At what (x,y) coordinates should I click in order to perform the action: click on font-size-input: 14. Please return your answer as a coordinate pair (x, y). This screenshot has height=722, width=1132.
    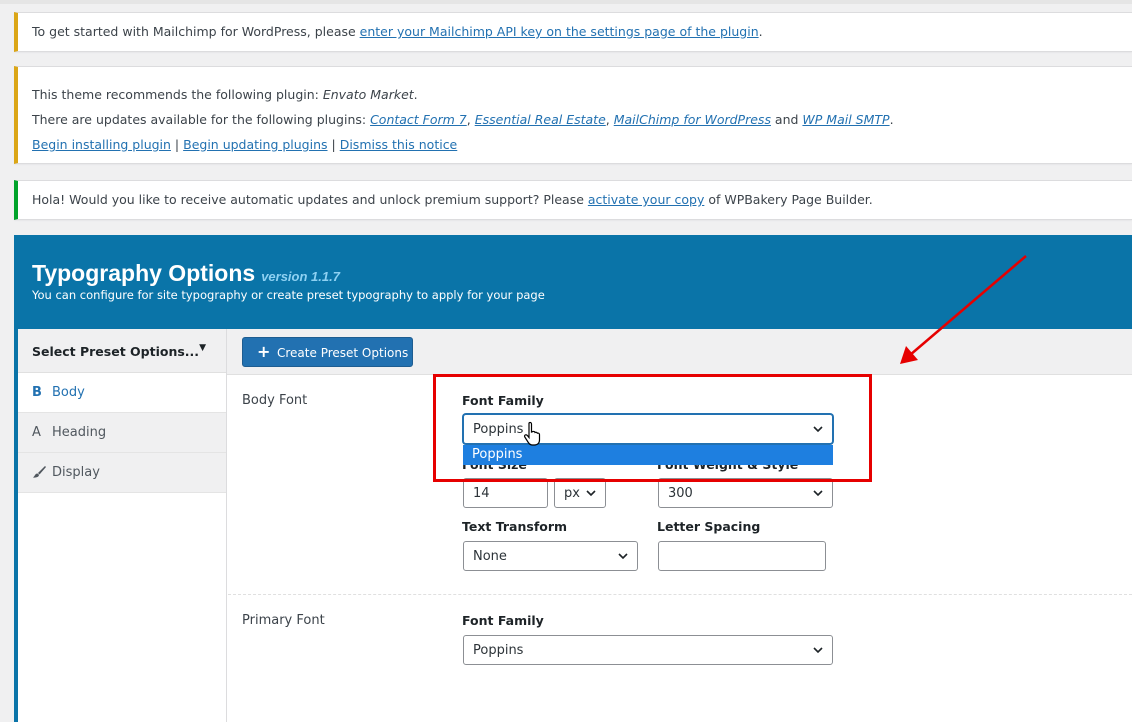
    Looking at the image, I should click on (505, 493).